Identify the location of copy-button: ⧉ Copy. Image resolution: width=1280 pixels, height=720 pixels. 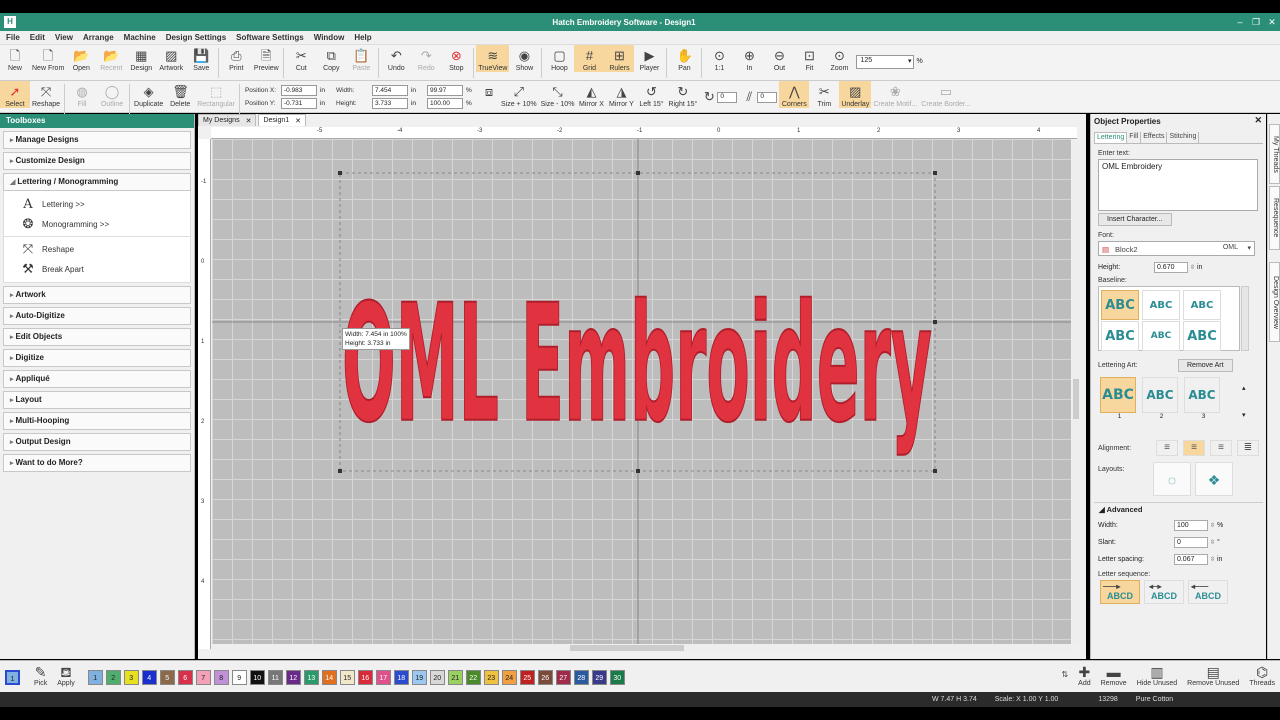
(331, 58).